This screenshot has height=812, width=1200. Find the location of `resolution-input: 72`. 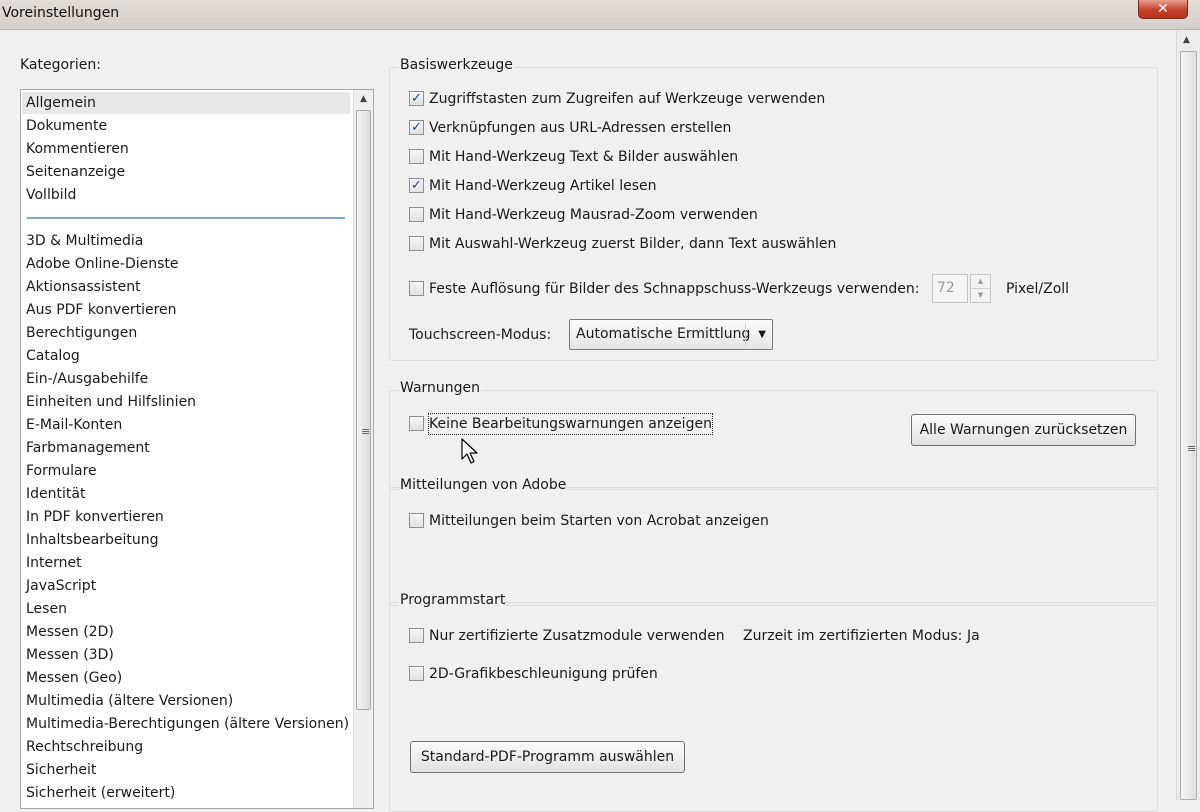

resolution-input: 72 is located at coordinates (950, 288).